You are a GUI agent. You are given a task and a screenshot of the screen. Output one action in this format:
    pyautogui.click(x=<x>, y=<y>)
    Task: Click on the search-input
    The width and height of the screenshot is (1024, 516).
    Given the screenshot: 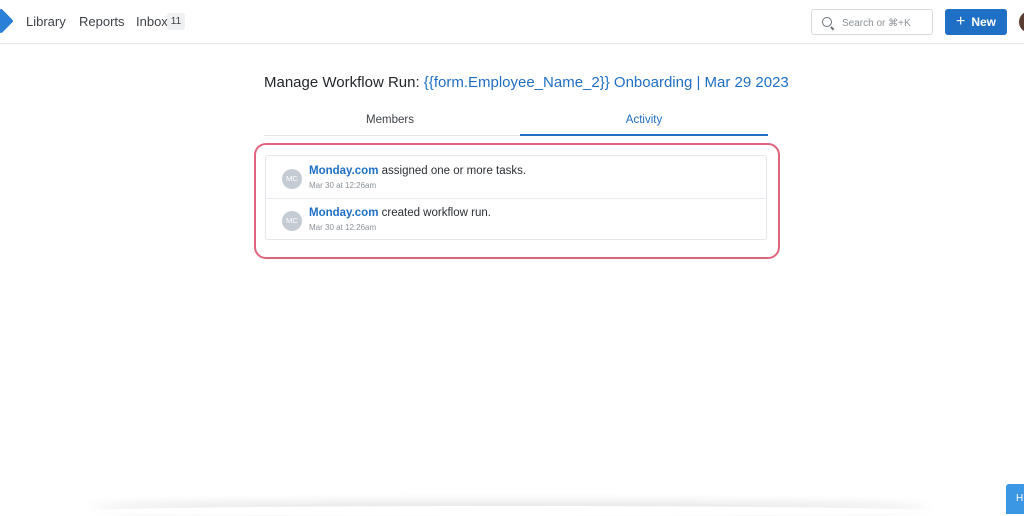 What is the action you would take?
    pyautogui.click(x=886, y=23)
    